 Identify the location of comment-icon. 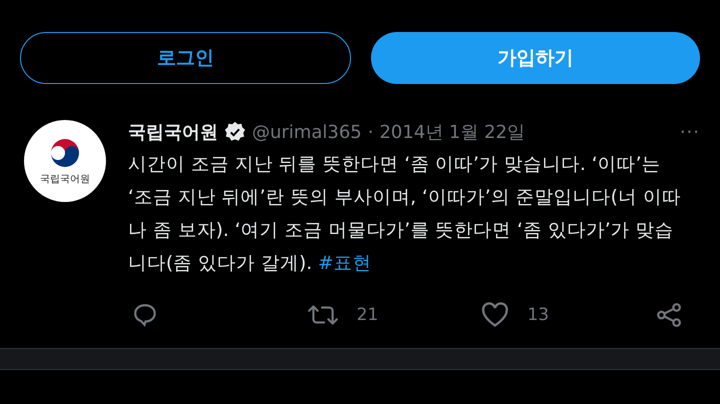
(145, 315).